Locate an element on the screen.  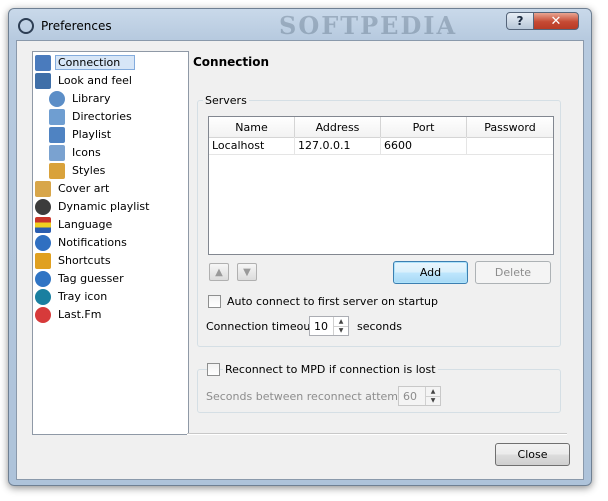
timeout-unit-label: seconds is located at coordinates (379, 326).